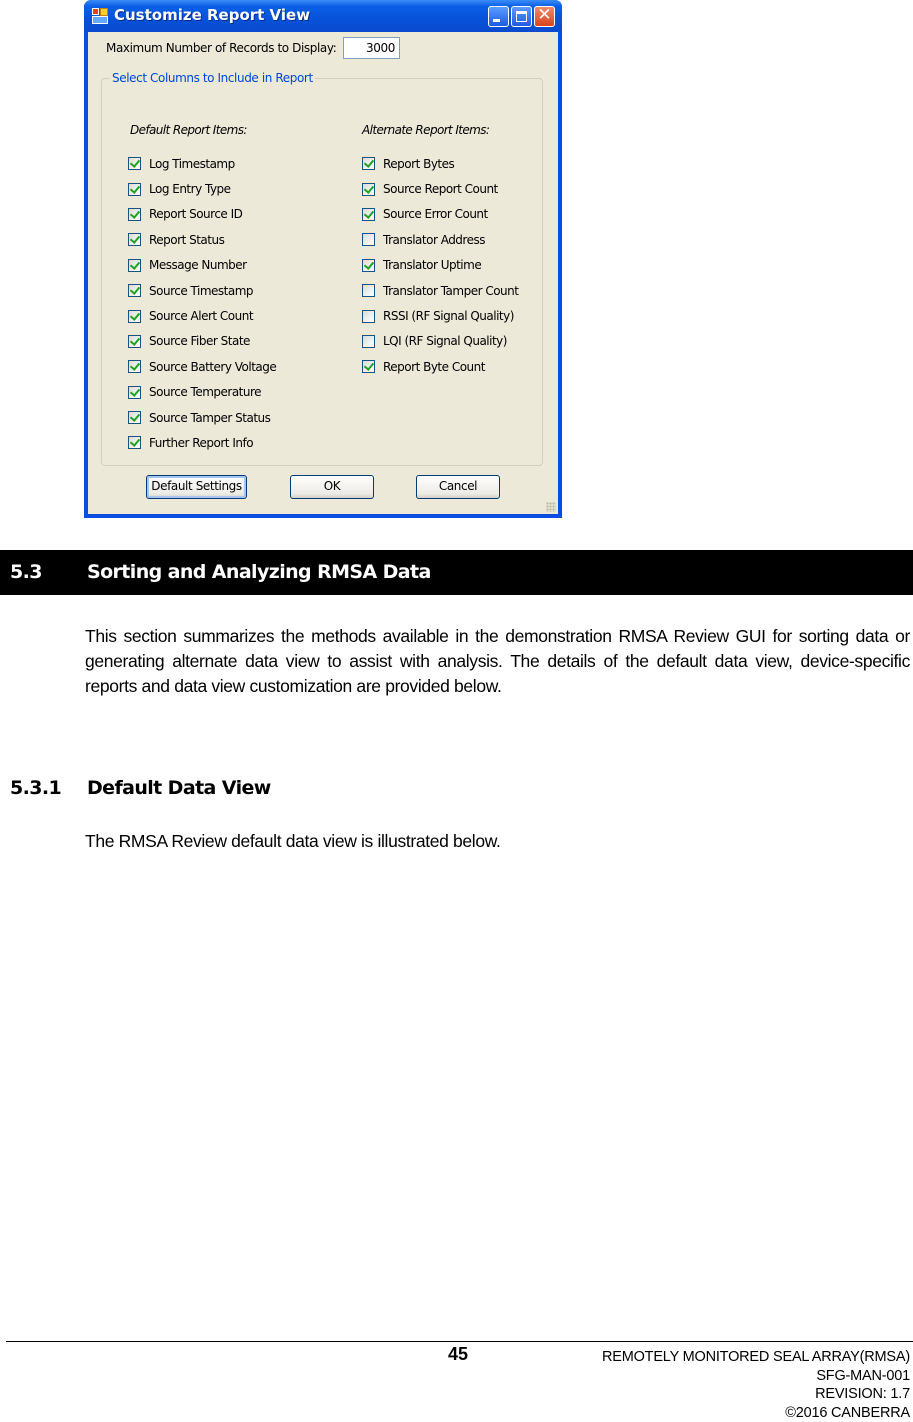 The height and width of the screenshot is (1422, 913). I want to click on checkbox-item: Source Alert Count, so click(202, 315).